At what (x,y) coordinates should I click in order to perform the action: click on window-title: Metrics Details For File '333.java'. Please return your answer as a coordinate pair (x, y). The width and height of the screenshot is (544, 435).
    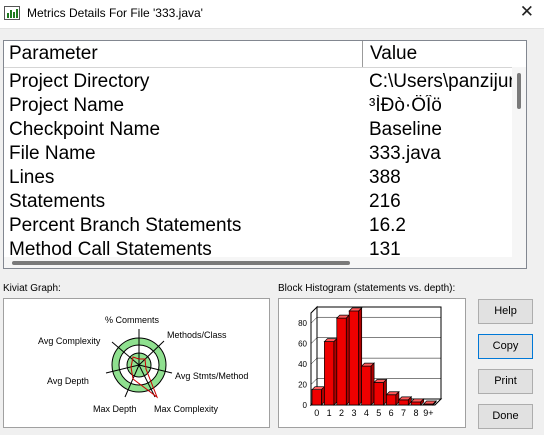
    Looking at the image, I should click on (115, 13).